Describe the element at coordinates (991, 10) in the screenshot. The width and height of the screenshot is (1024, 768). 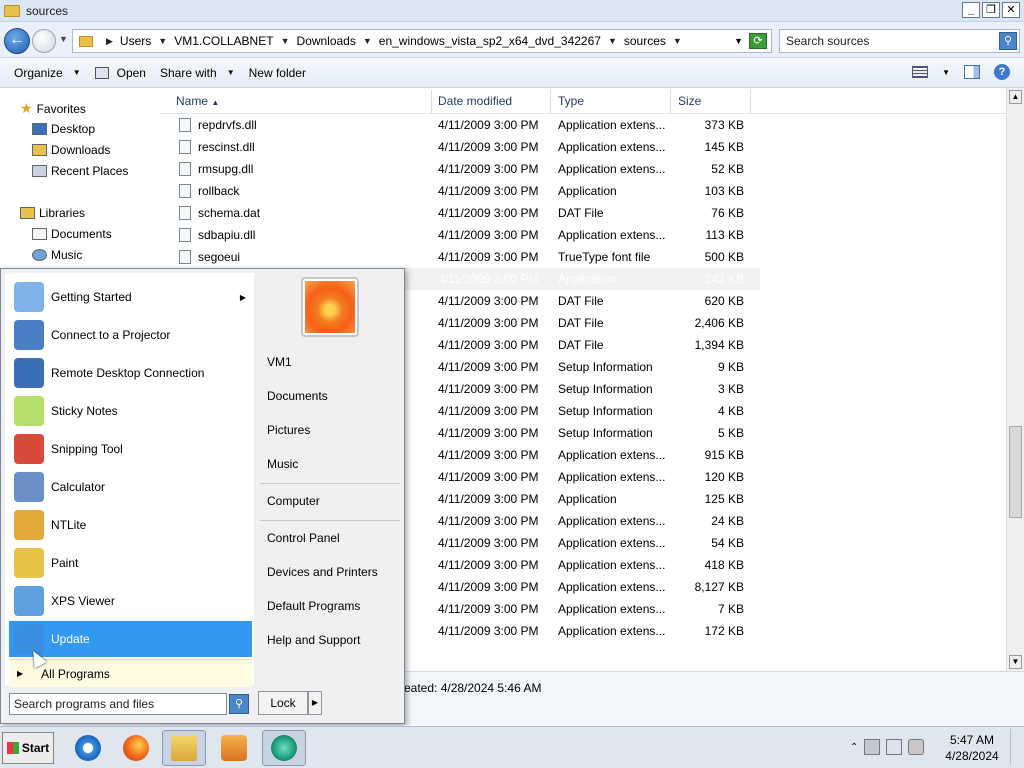
I see `restore-button: ❐` at that location.